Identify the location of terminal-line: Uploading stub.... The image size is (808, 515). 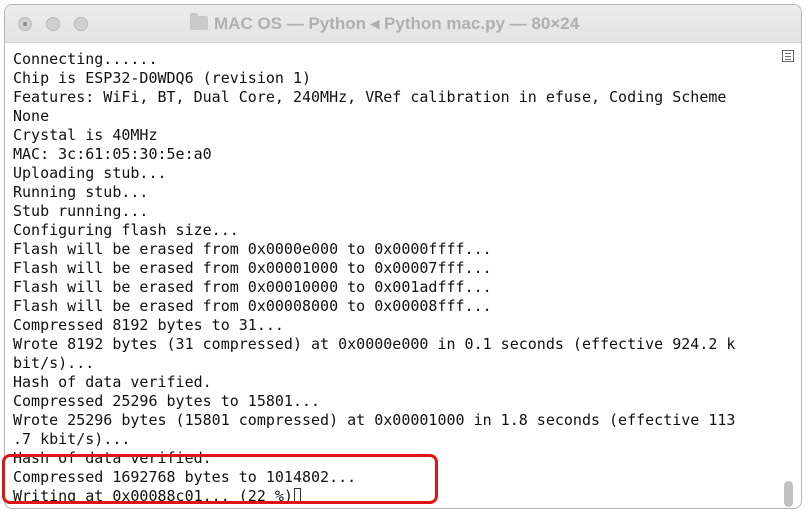
(90, 173).